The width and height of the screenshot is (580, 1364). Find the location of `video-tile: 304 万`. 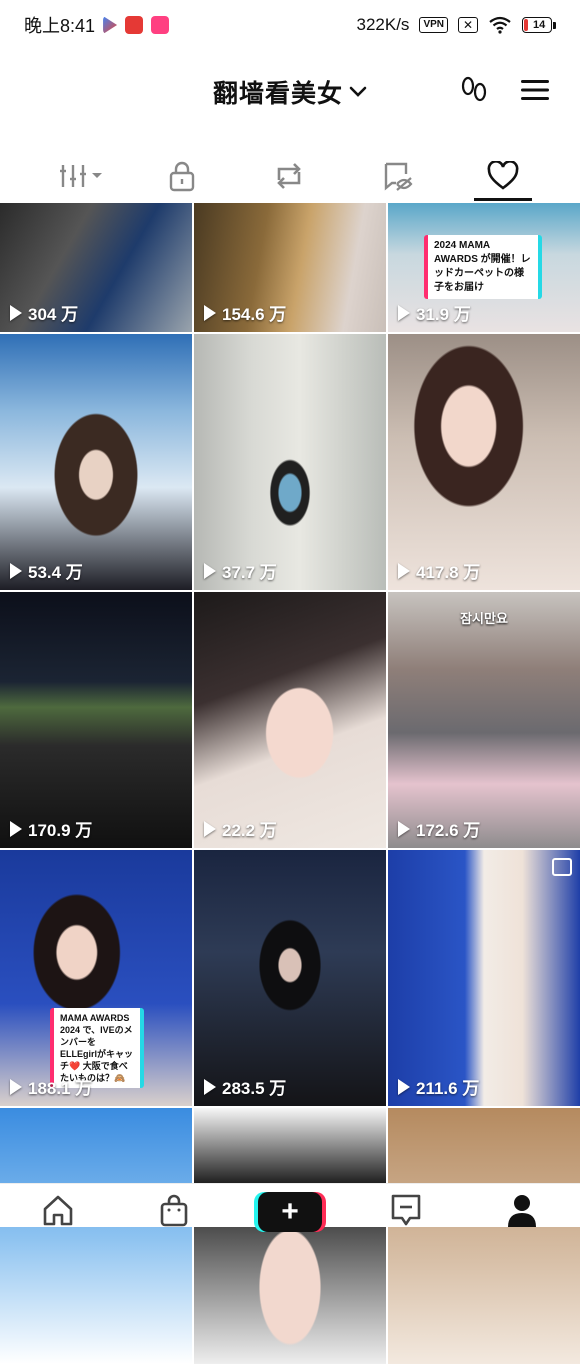

video-tile: 304 万 is located at coordinates (96, 267).